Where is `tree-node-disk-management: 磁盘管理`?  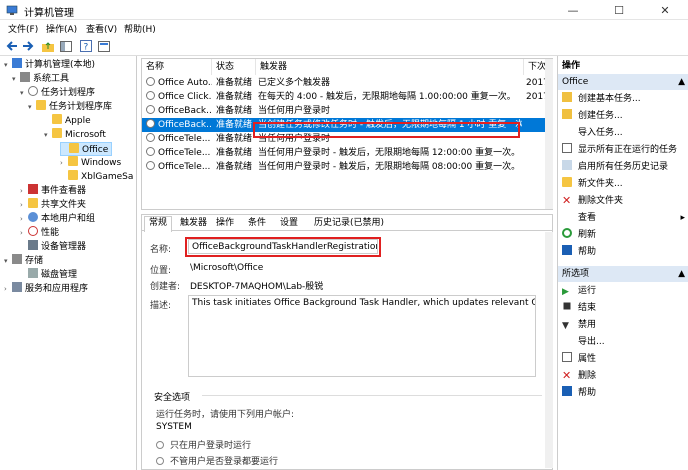
tree-node-disk-management: 磁盘管理 is located at coordinates (48, 275).